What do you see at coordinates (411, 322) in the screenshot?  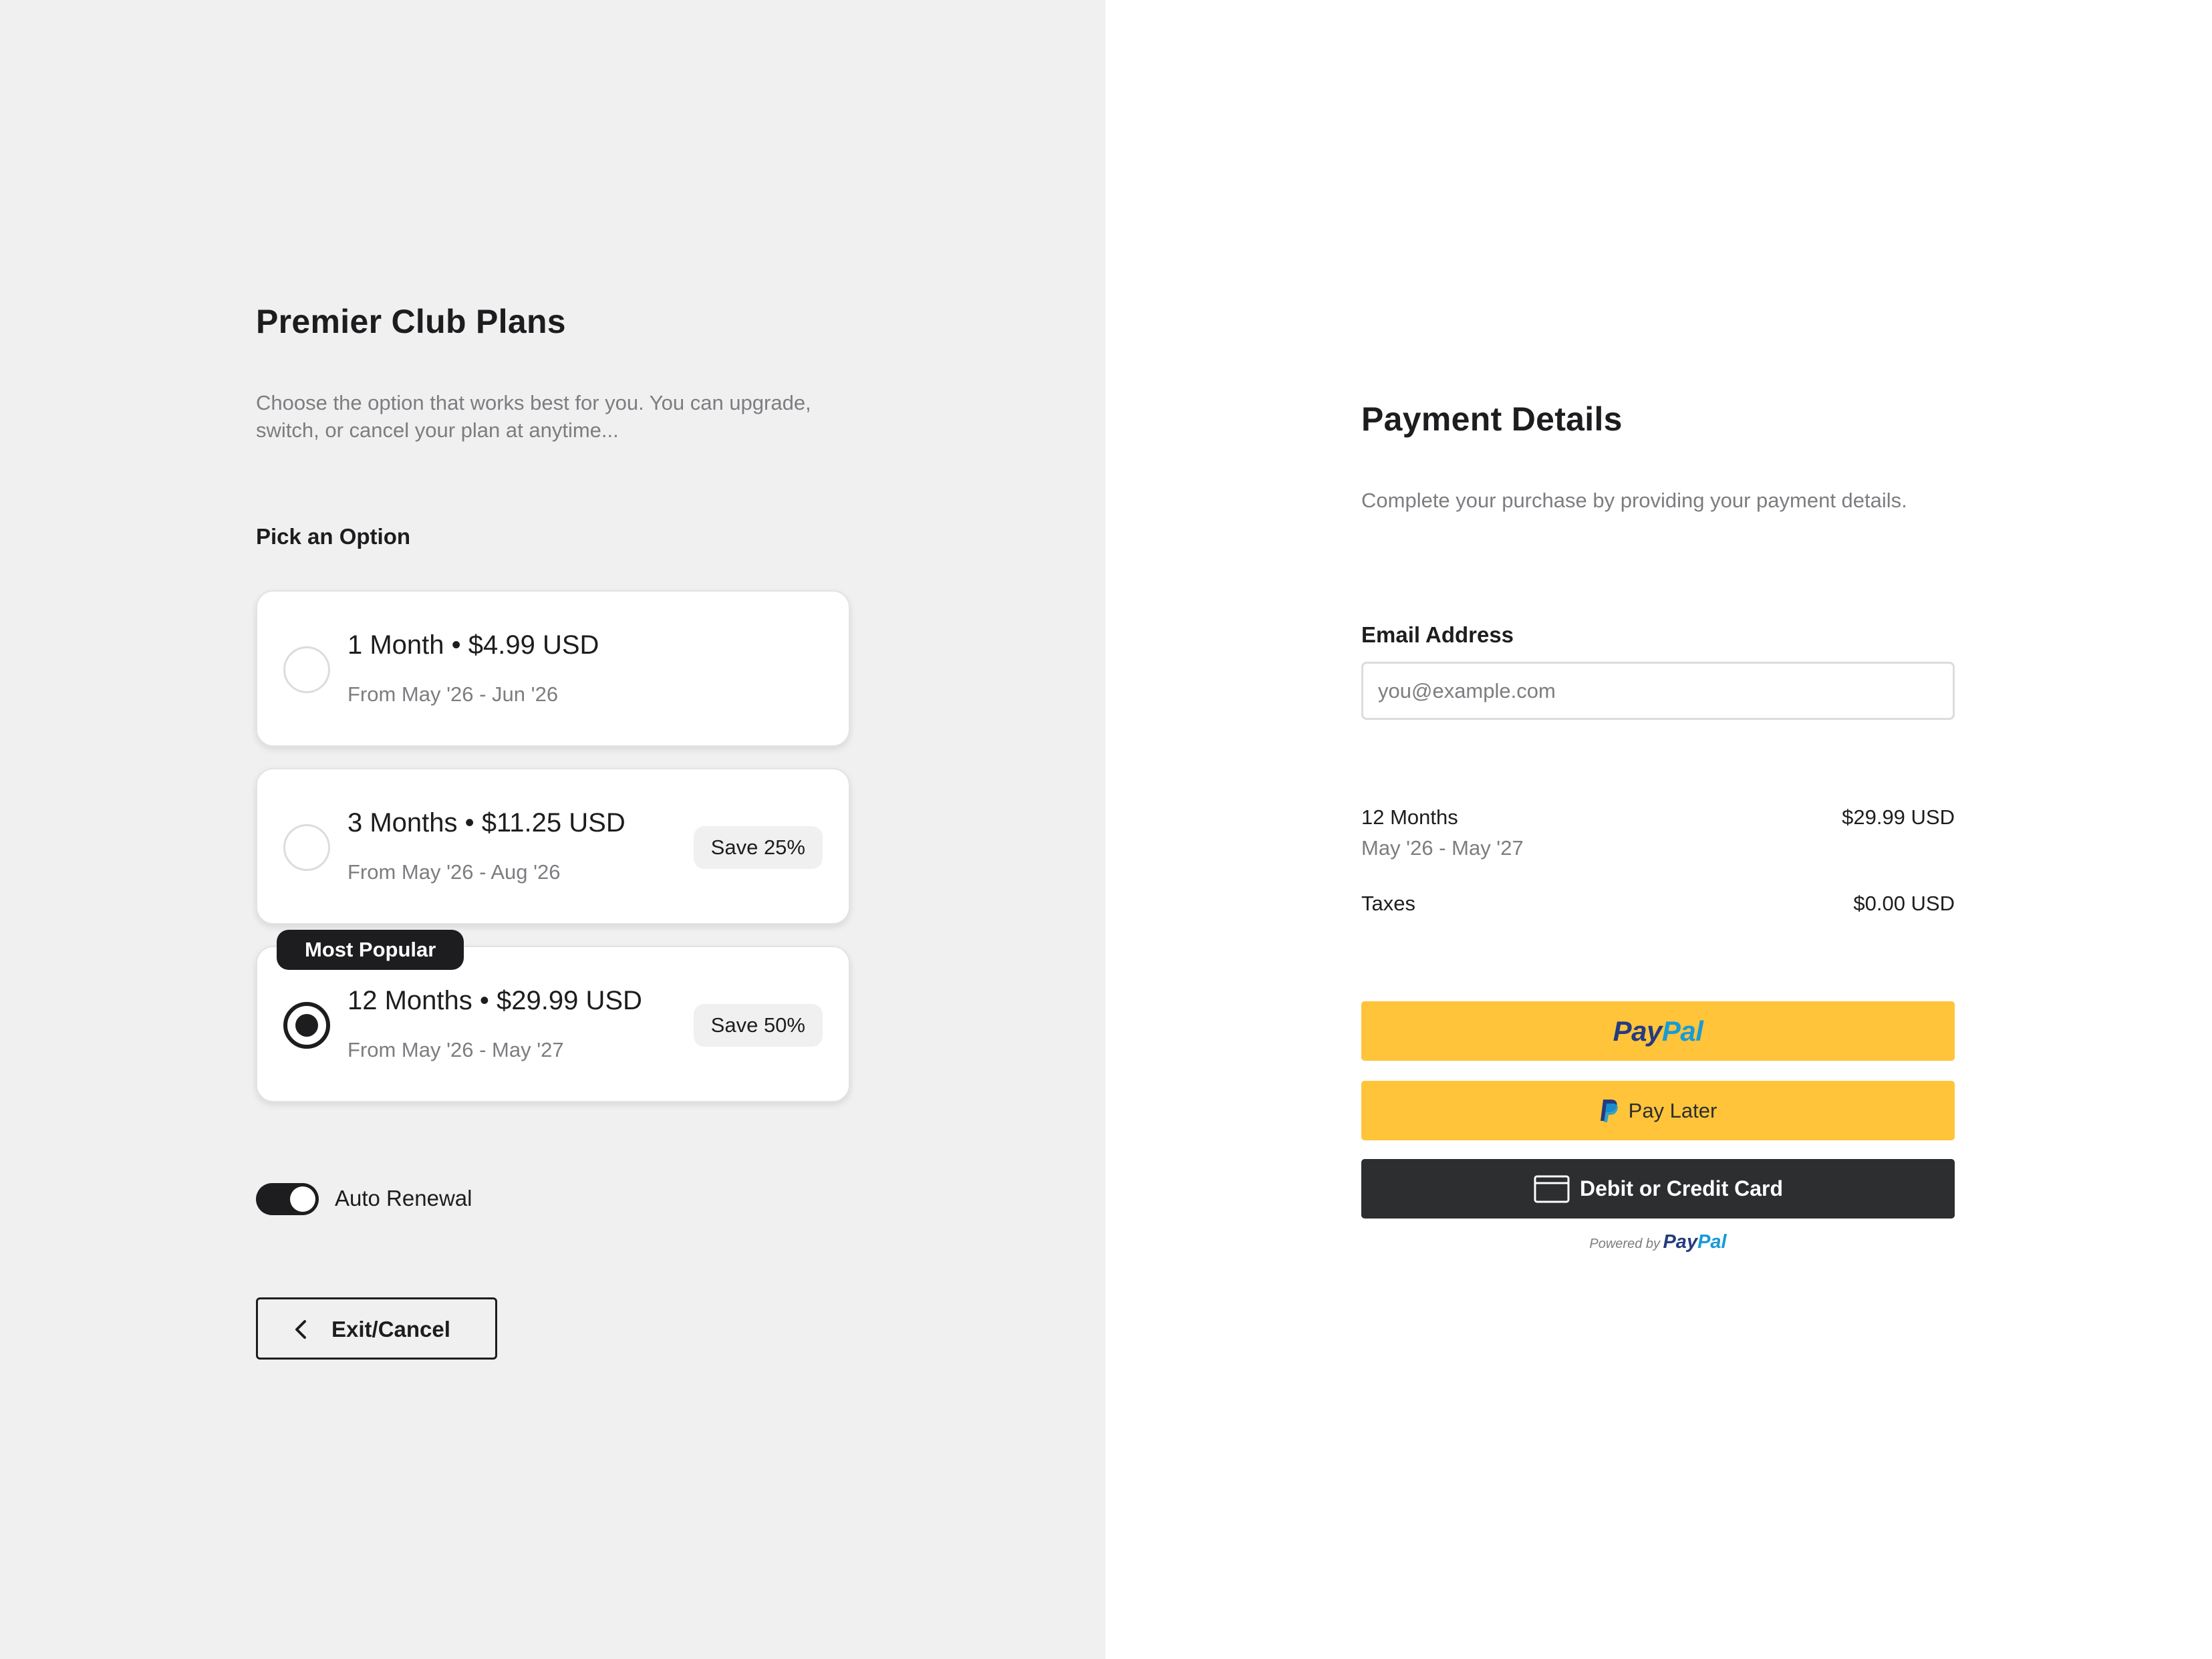 I see `plans-title: Premier Club Plans` at bounding box center [411, 322].